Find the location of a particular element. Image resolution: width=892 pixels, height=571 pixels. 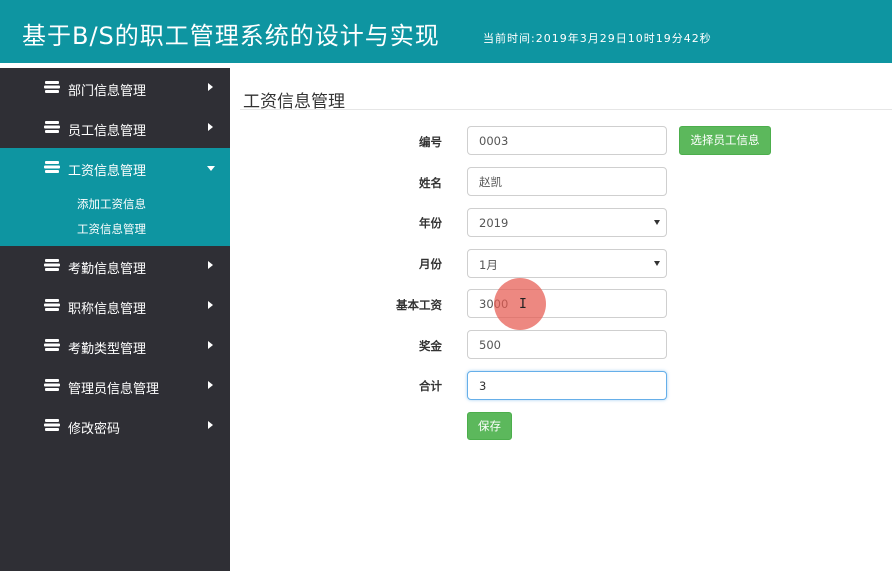

sidebar-item-employee: 员工信息管理 is located at coordinates (115, 128).